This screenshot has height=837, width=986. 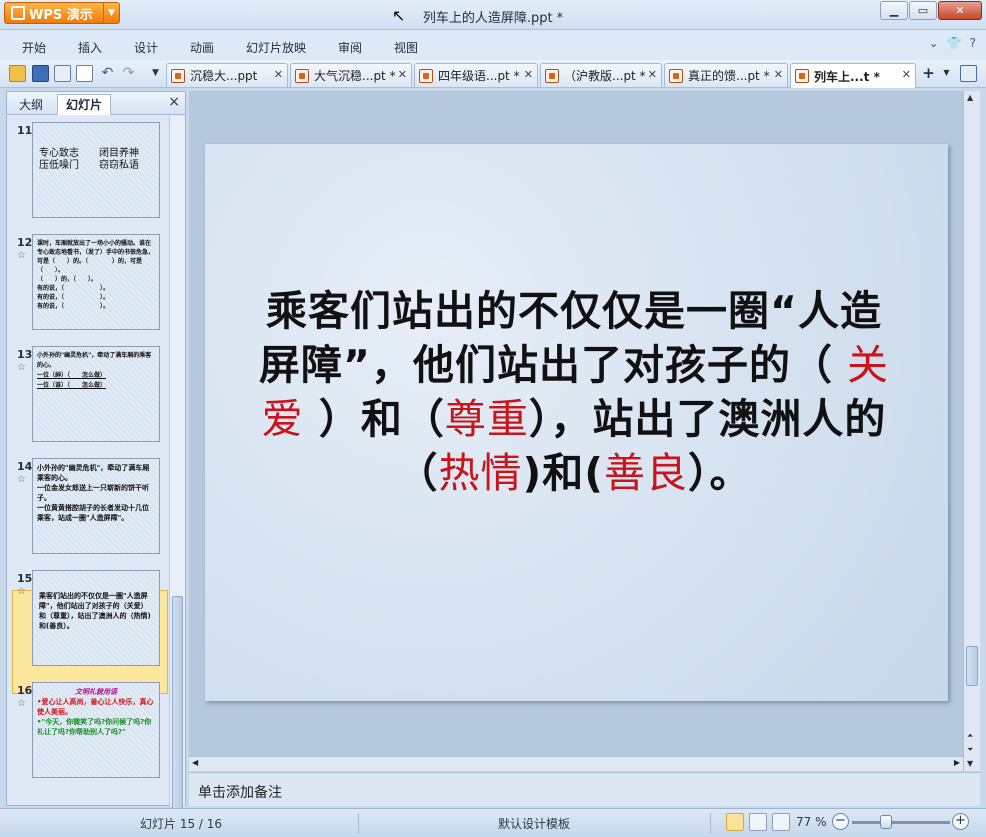 What do you see at coordinates (968, 73) in the screenshot?
I see `window-layout-icon` at bounding box center [968, 73].